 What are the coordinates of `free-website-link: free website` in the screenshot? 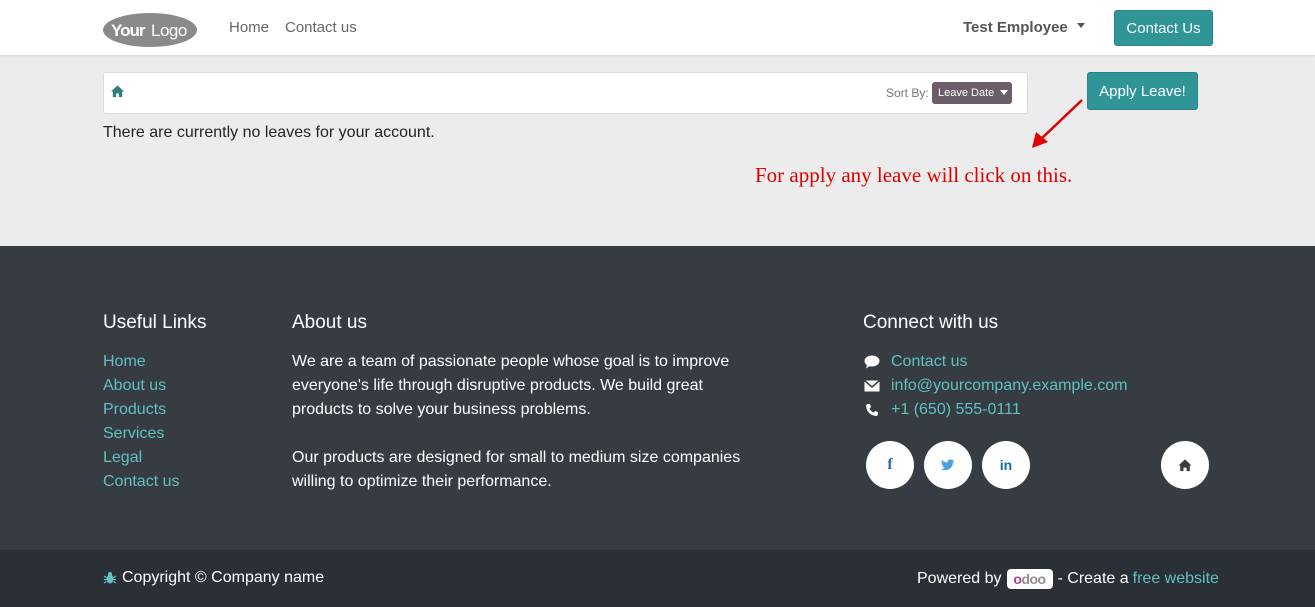 It's located at (1176, 579).